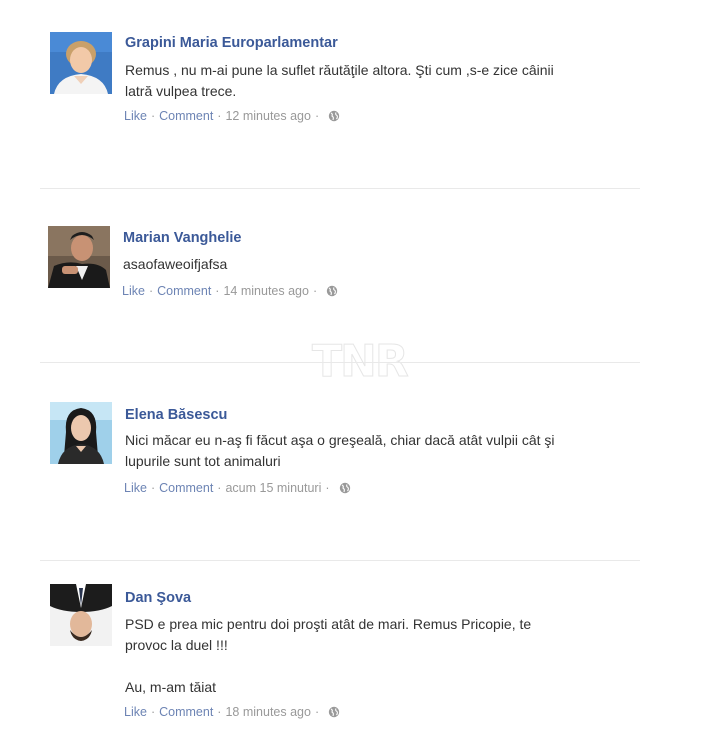 The image size is (713, 750). Describe the element at coordinates (267, 116) in the screenshot. I see `timestamp: 12 minutes ago` at that location.